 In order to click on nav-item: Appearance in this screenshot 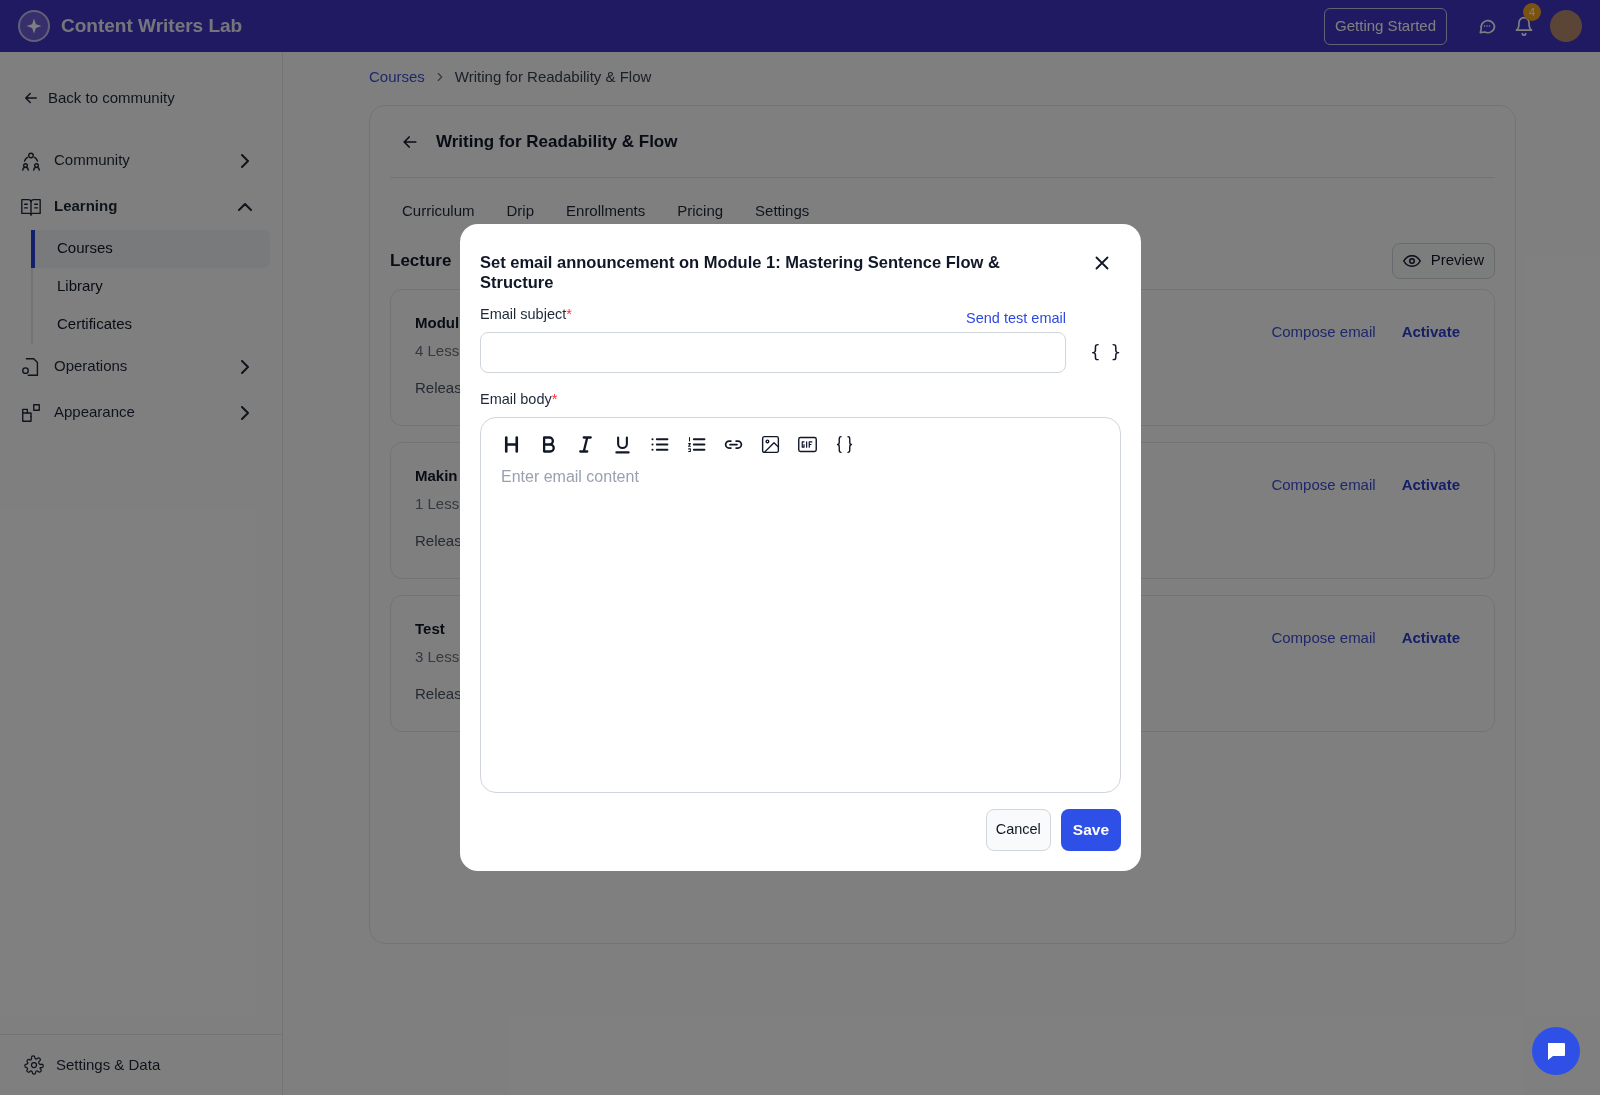, I will do `click(141, 412)`.